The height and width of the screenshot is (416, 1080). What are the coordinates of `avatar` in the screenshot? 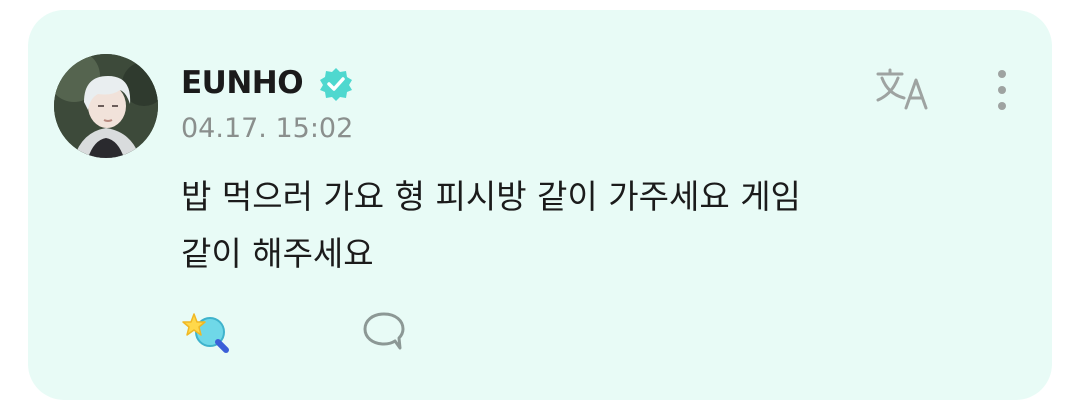 It's located at (106, 106).